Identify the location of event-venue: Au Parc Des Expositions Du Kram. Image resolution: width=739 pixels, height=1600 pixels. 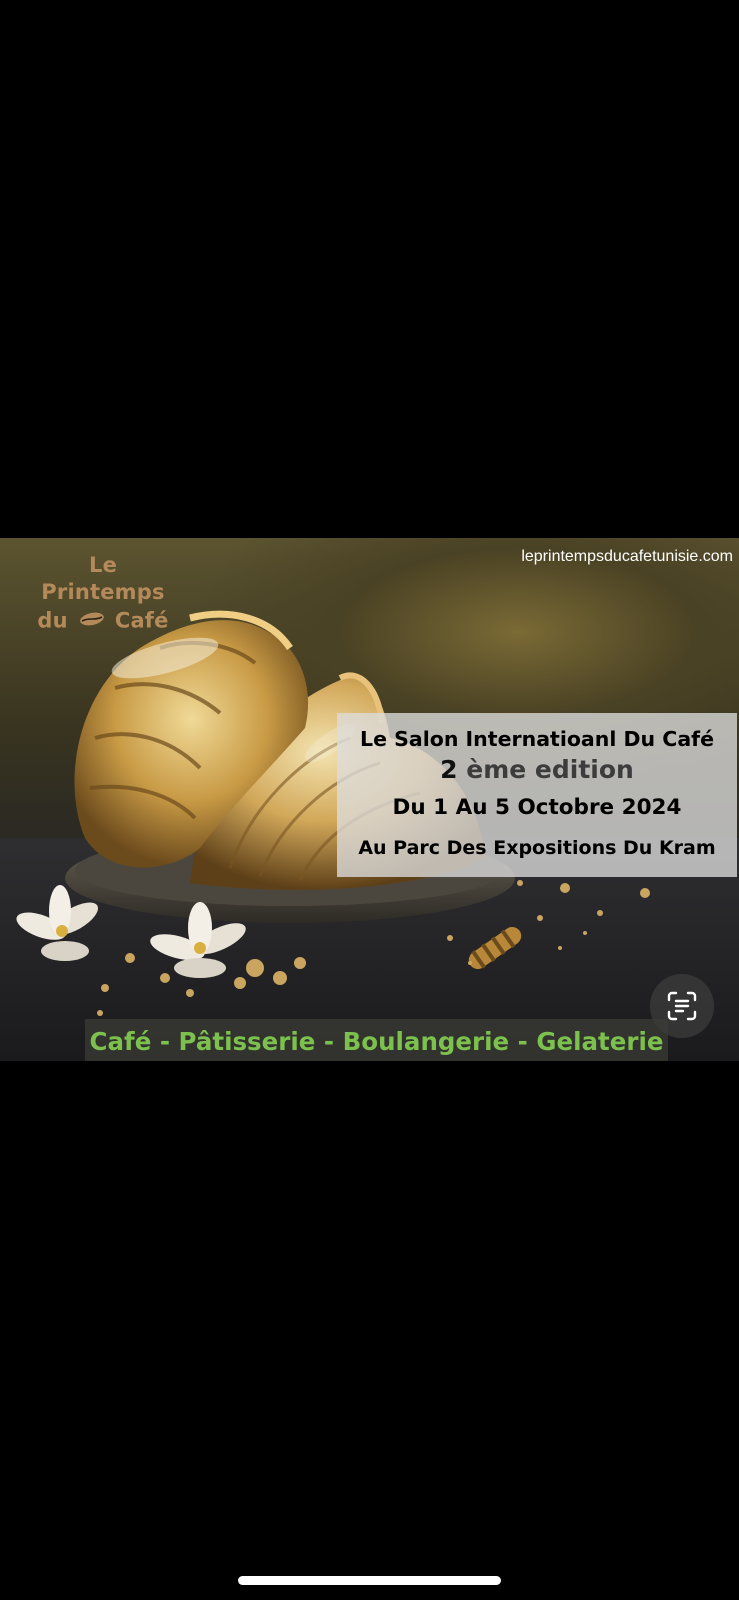
(537, 848).